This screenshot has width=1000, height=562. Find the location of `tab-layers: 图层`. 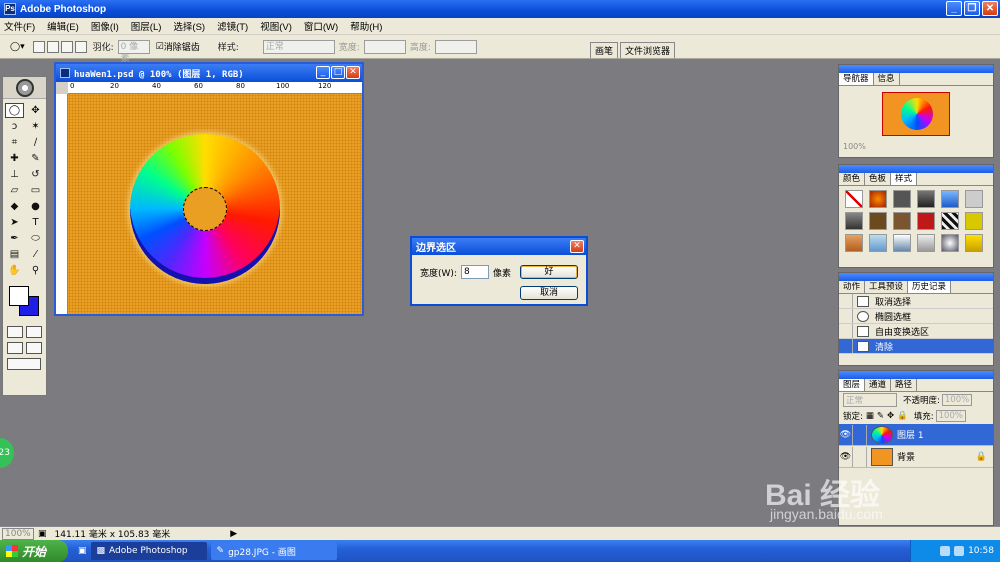

tab-layers: 图层 is located at coordinates (852, 385).